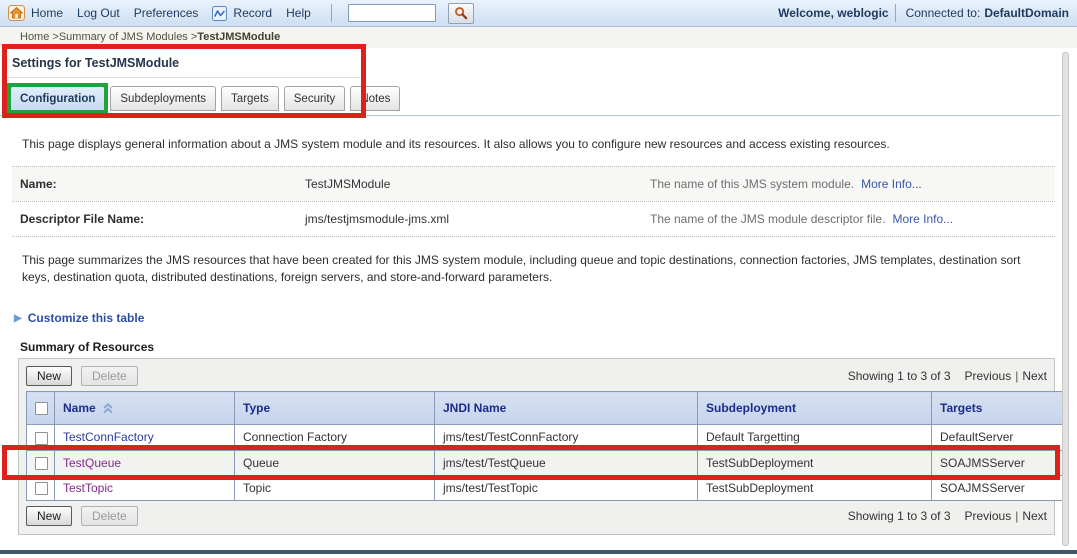  What do you see at coordinates (475, 408) in the screenshot?
I see `column-label: JNDI Name` at bounding box center [475, 408].